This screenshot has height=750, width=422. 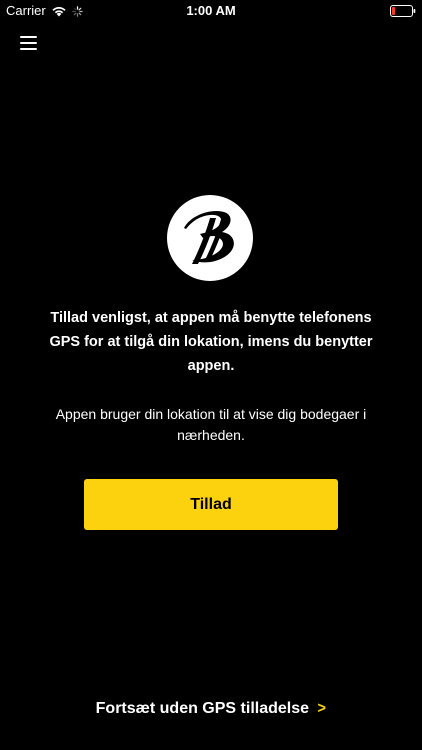 I want to click on chevron-right-icon: >, so click(x=321, y=708).